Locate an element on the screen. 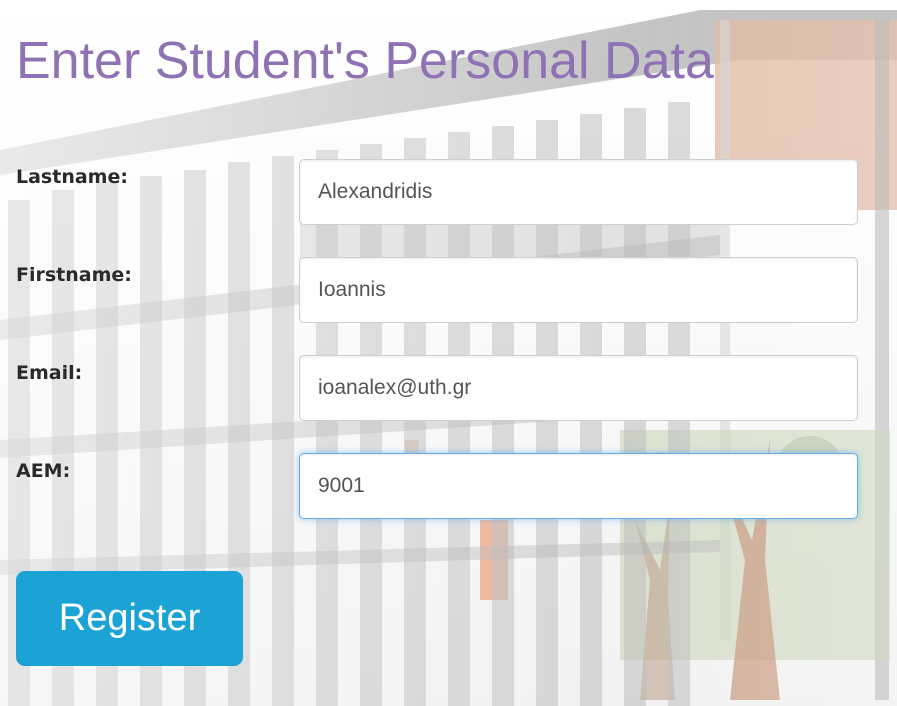  firstname-field is located at coordinates (578, 290).